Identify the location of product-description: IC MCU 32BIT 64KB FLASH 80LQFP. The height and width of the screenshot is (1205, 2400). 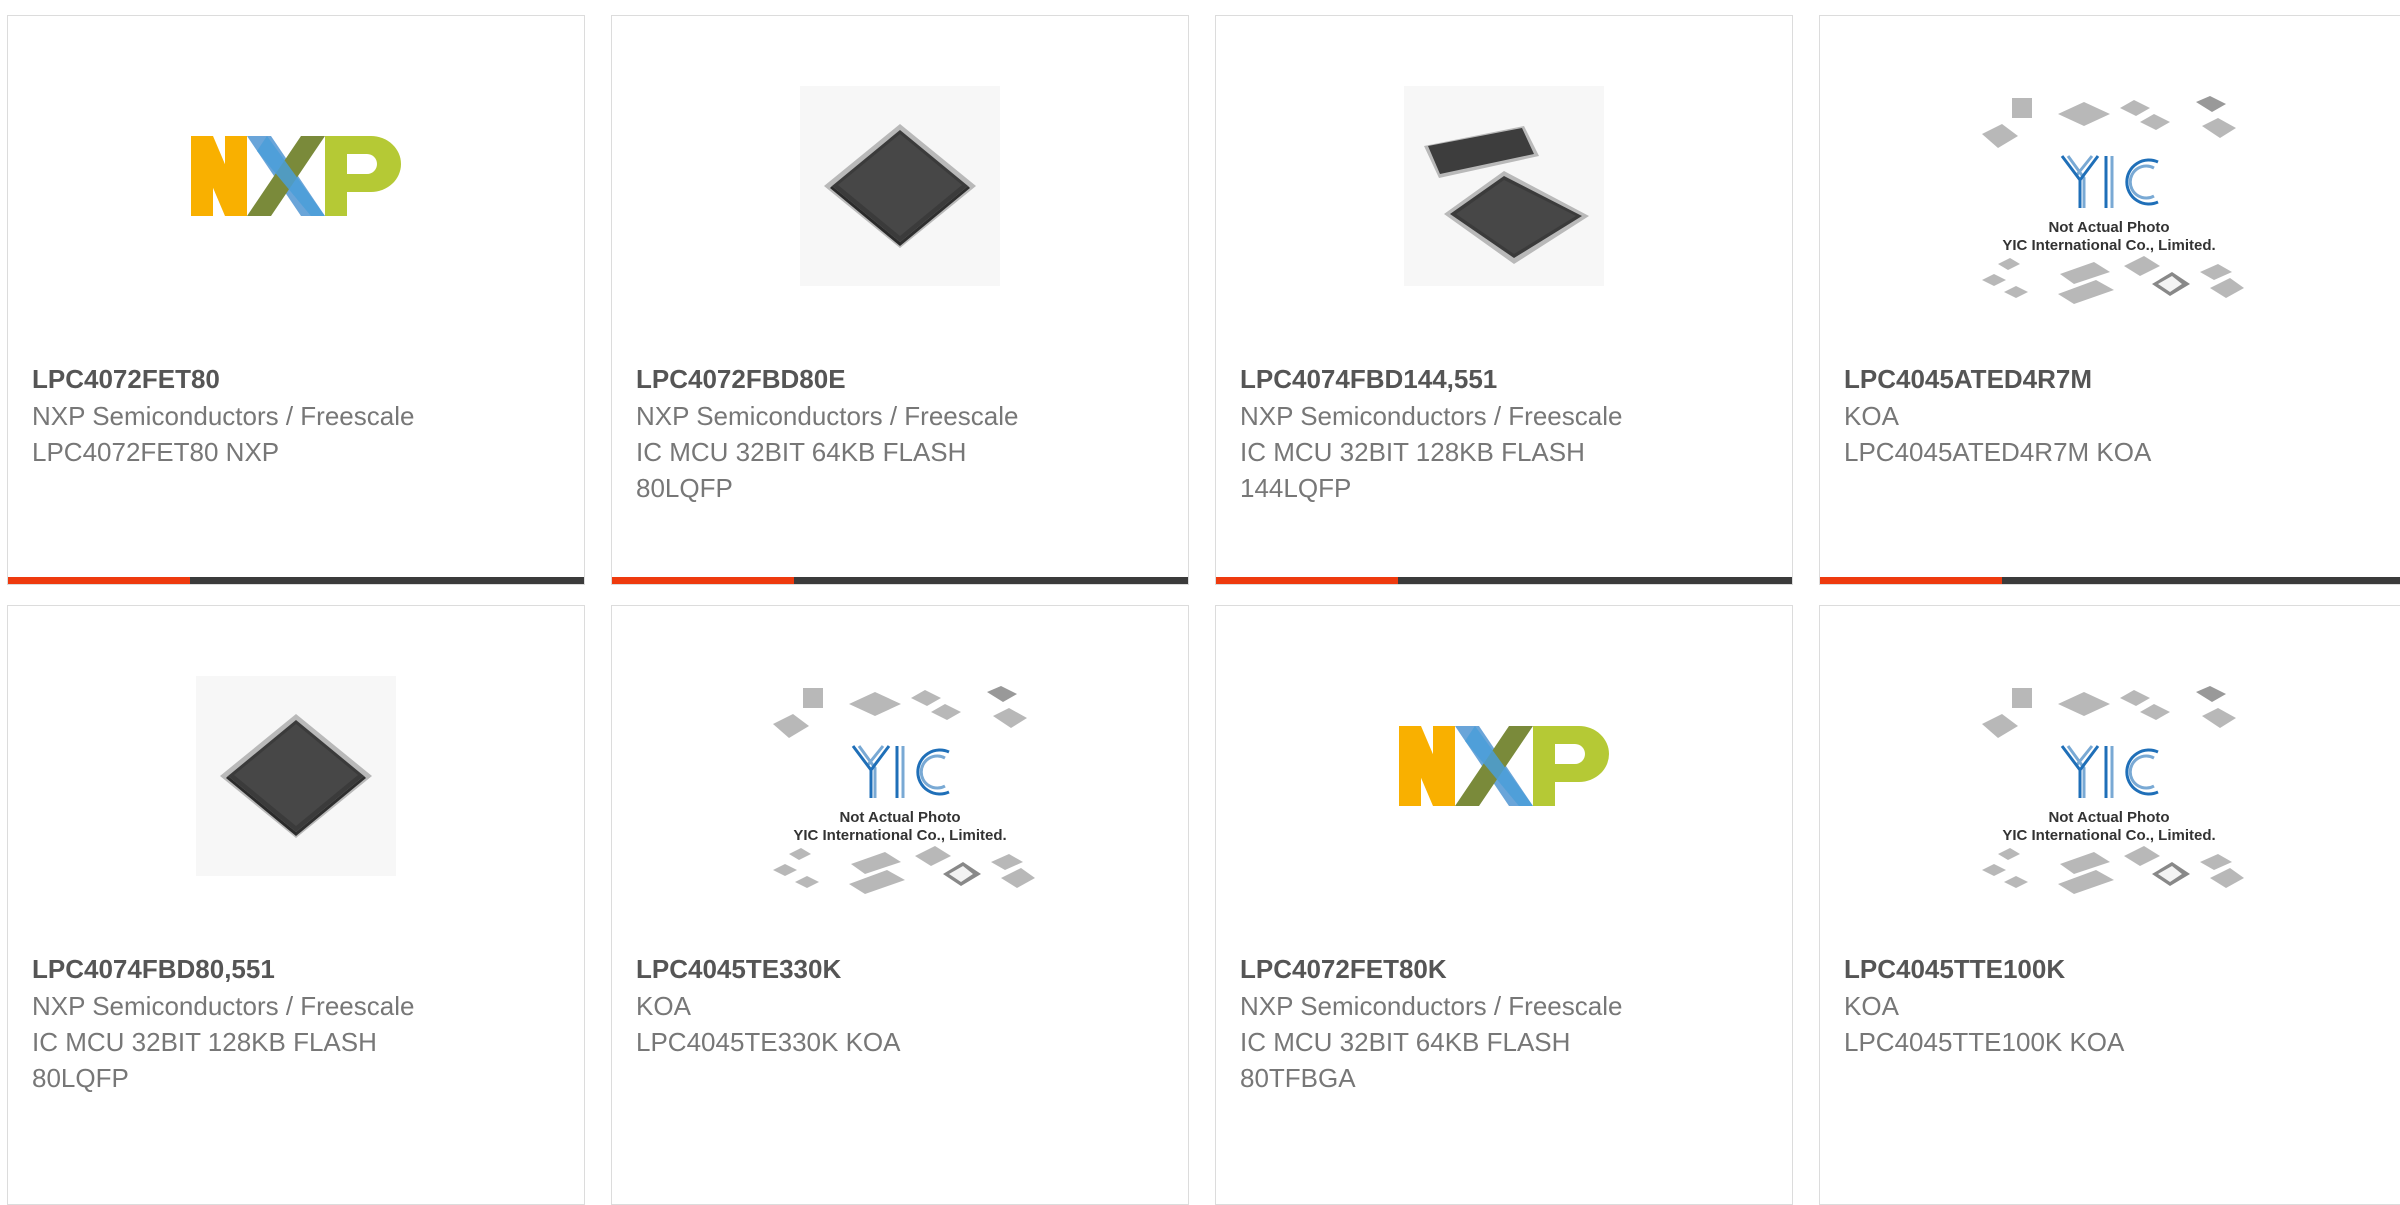
(801, 470).